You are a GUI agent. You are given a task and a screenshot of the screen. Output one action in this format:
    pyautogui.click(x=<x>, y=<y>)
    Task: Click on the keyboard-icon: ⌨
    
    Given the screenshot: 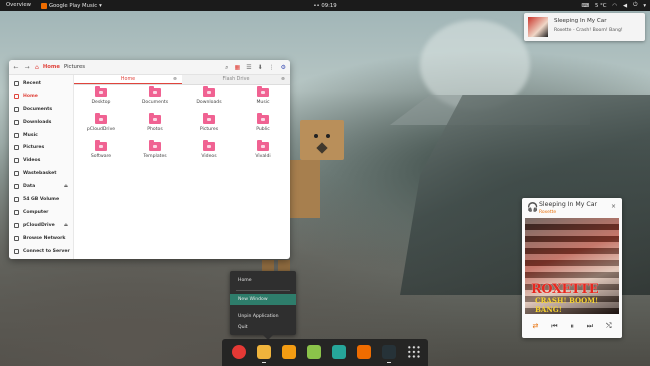 What is the action you would take?
    pyautogui.click(x=585, y=6)
    